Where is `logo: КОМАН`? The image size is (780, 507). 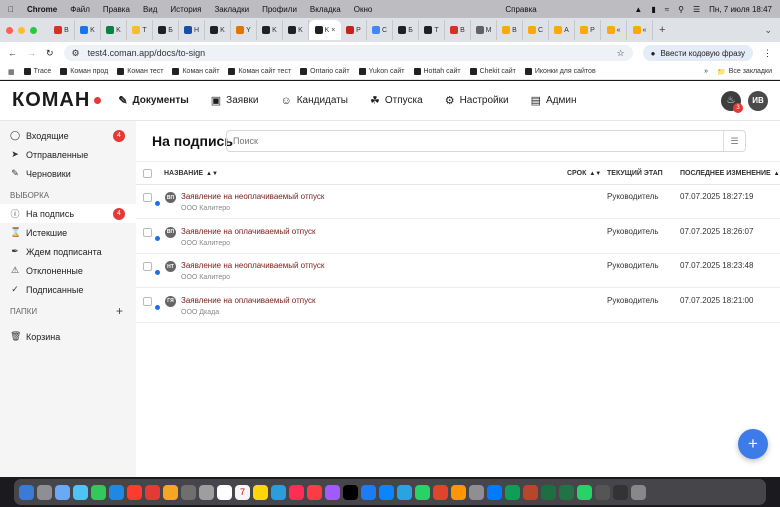
logo: КОМАН is located at coordinates (57, 100).